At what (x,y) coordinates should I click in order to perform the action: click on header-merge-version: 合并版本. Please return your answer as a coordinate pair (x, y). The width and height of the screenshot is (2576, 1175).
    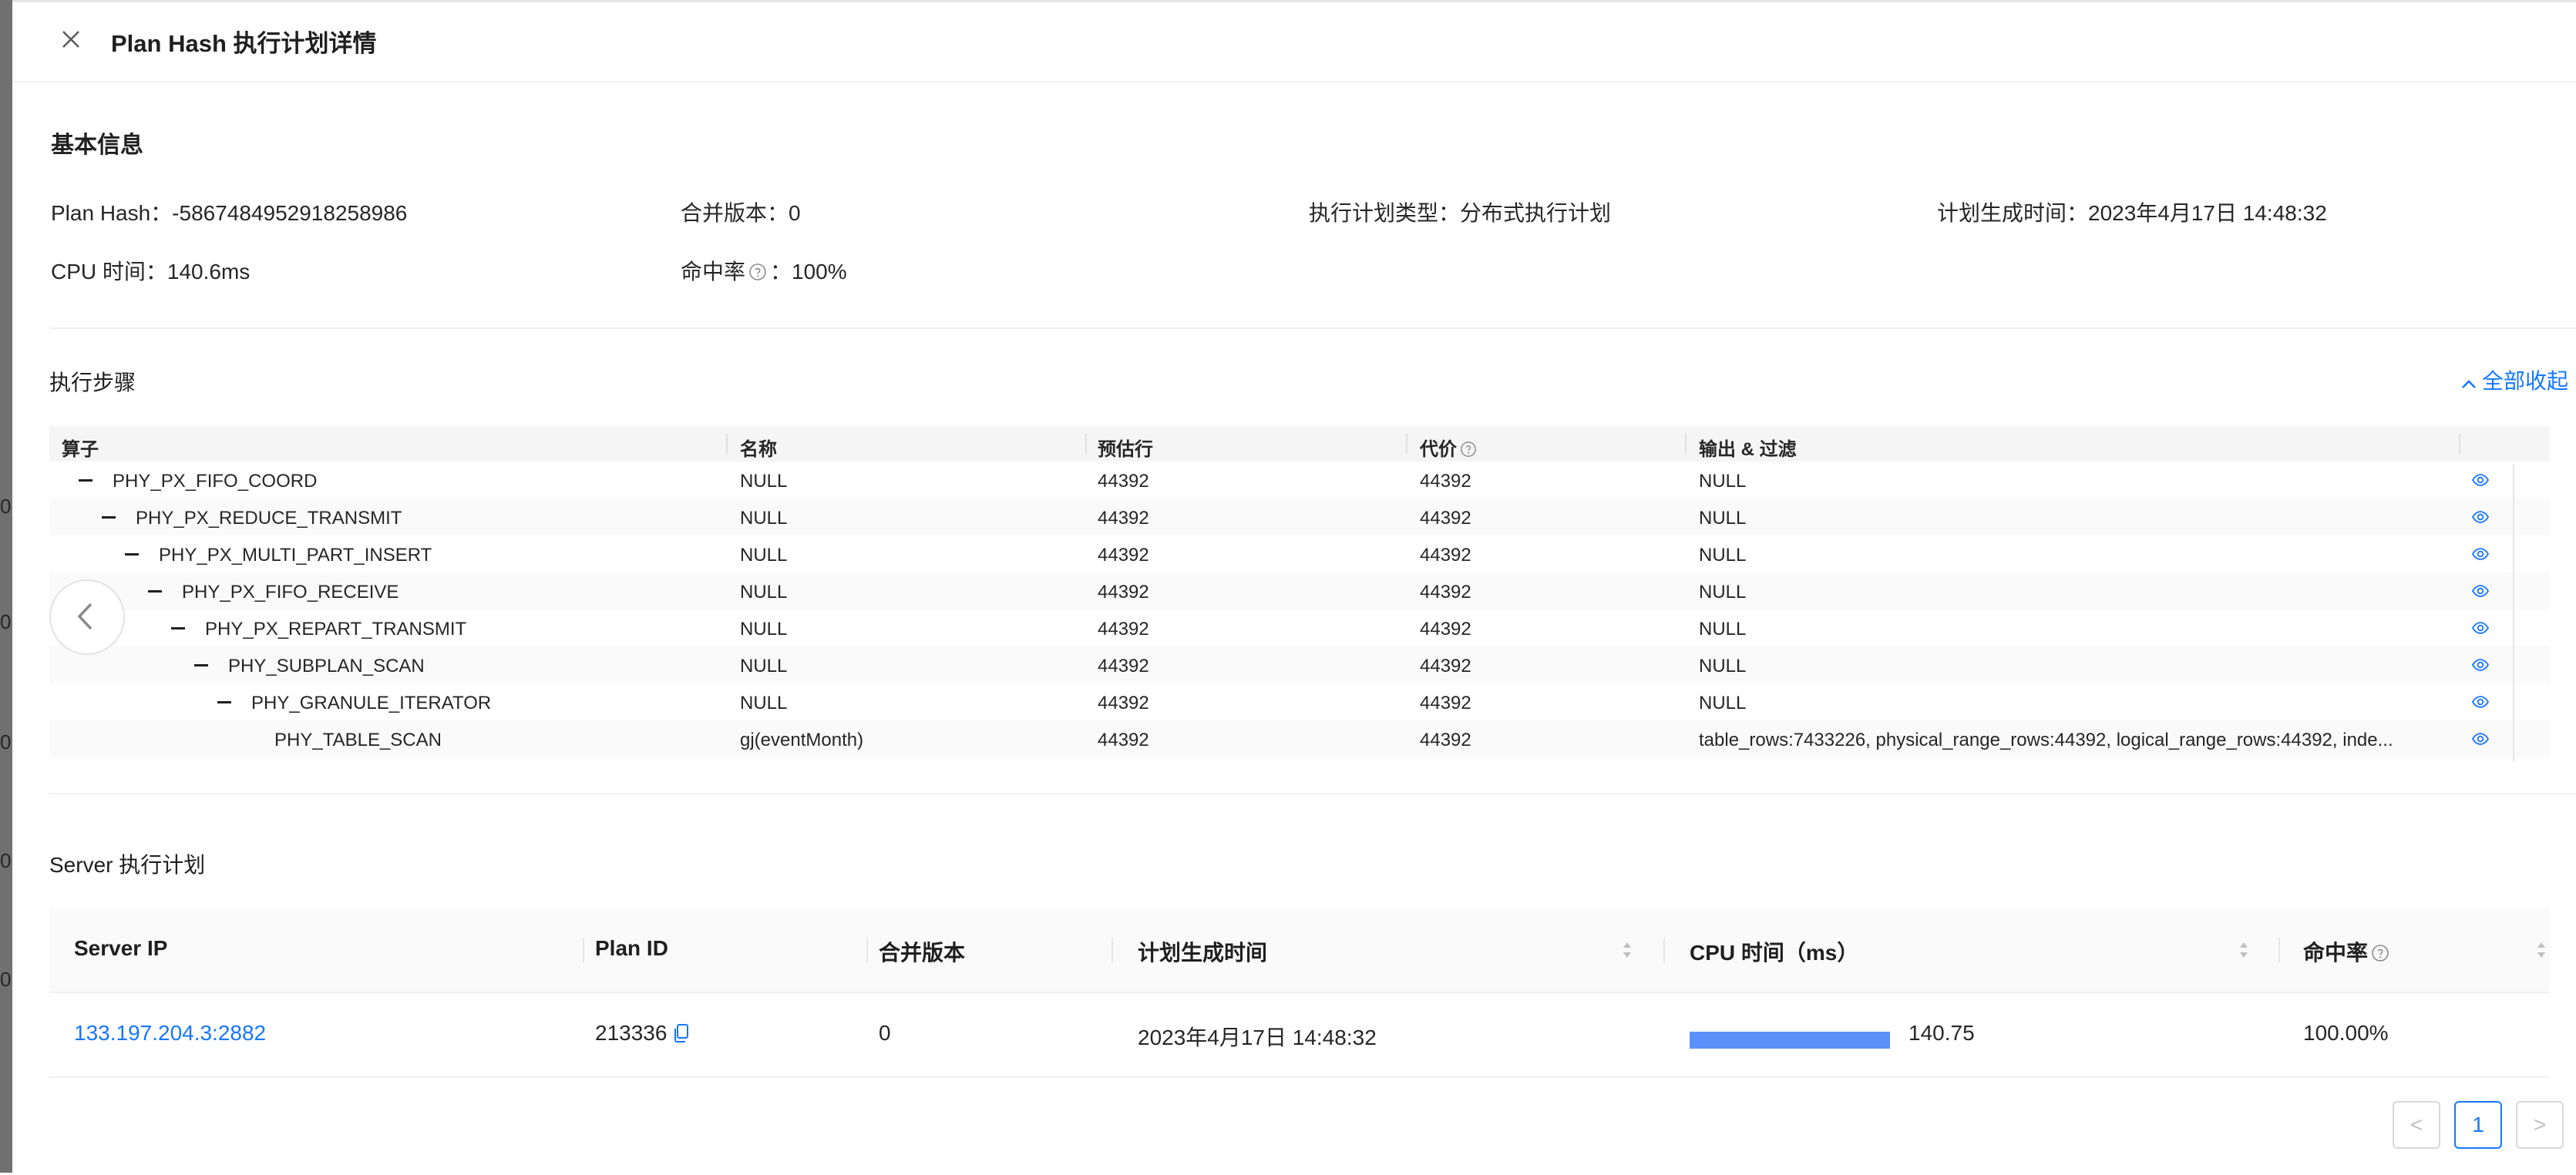
    Looking at the image, I should click on (922, 953).